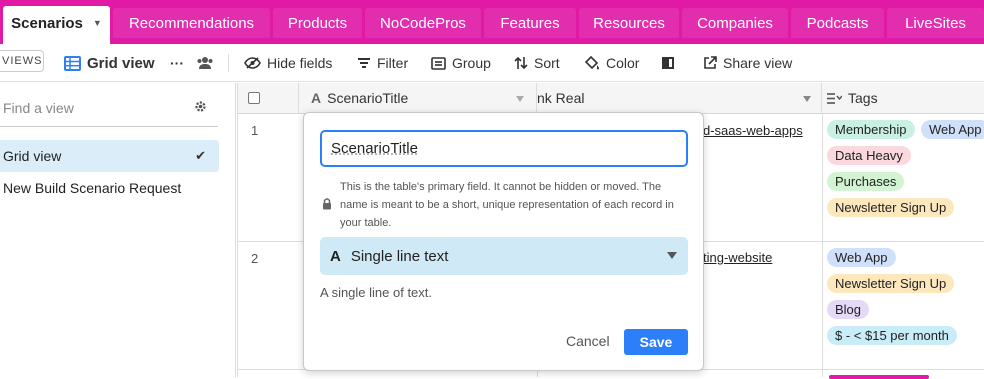  Describe the element at coordinates (737, 257) in the screenshot. I see `link-cell: ting-website` at that location.